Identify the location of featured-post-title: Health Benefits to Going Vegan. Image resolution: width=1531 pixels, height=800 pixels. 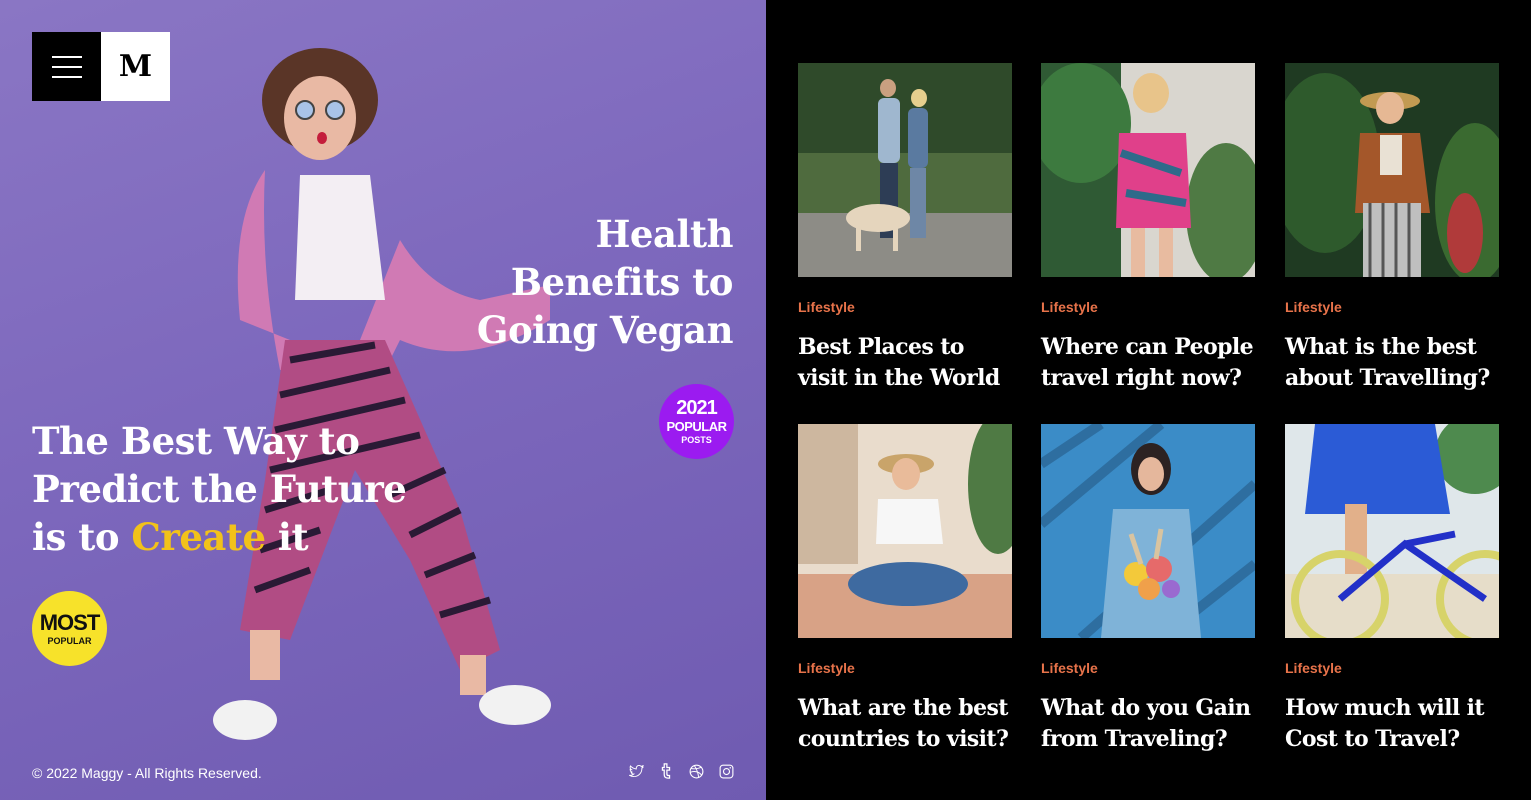
(603, 282).